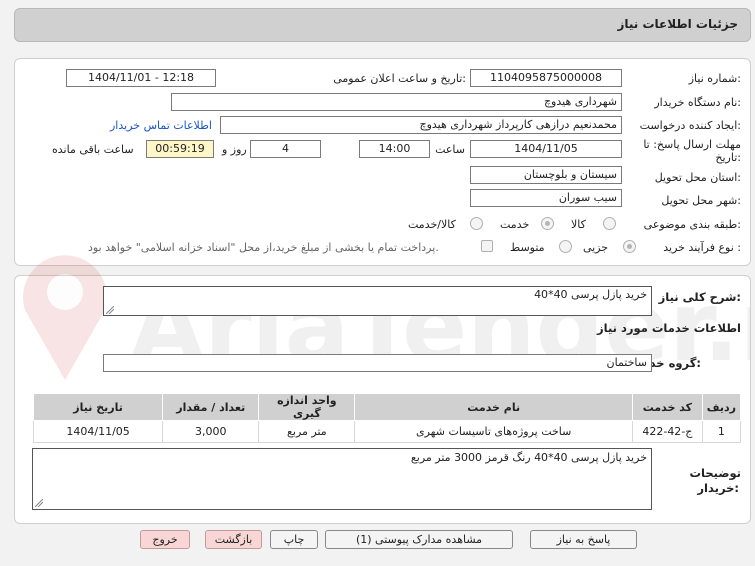  I want to click on category-goods-service-radio, so click(476, 223).